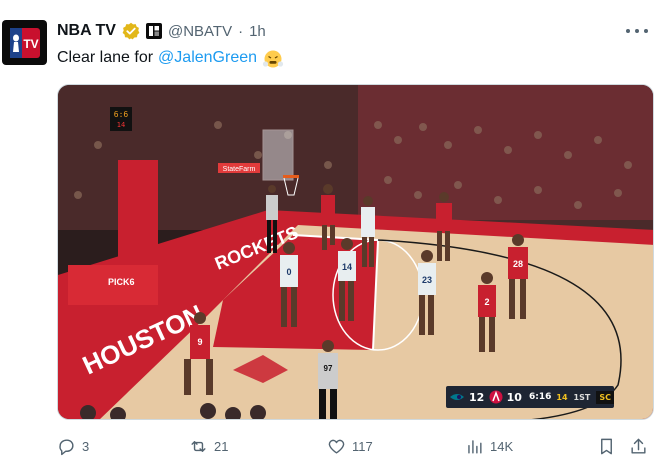 The height and width of the screenshot is (468, 660). I want to click on shot-clock-display: 6:6, so click(121, 114).